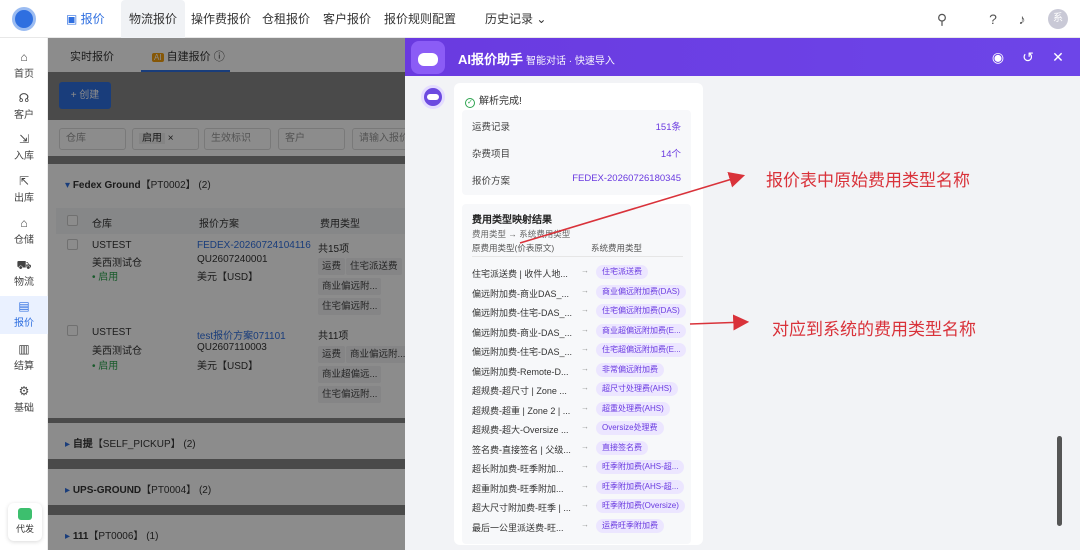 The image size is (1080, 550). Describe the element at coordinates (24, 265) in the screenshot. I see `truck-icon: ⛟` at that location.